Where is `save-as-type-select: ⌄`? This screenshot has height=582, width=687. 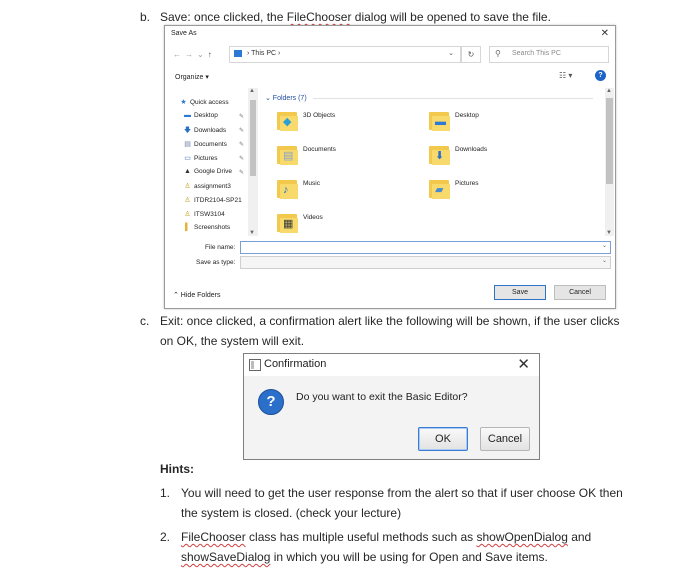 save-as-type-select: ⌄ is located at coordinates (425, 262).